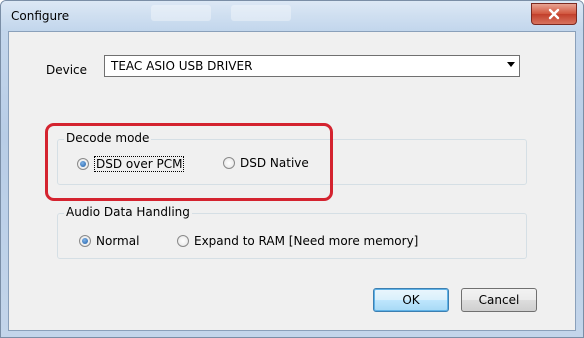 Image resolution: width=584 pixels, height=338 pixels. Describe the element at coordinates (292, 16) in the screenshot. I see `title-bar: Configure` at that location.